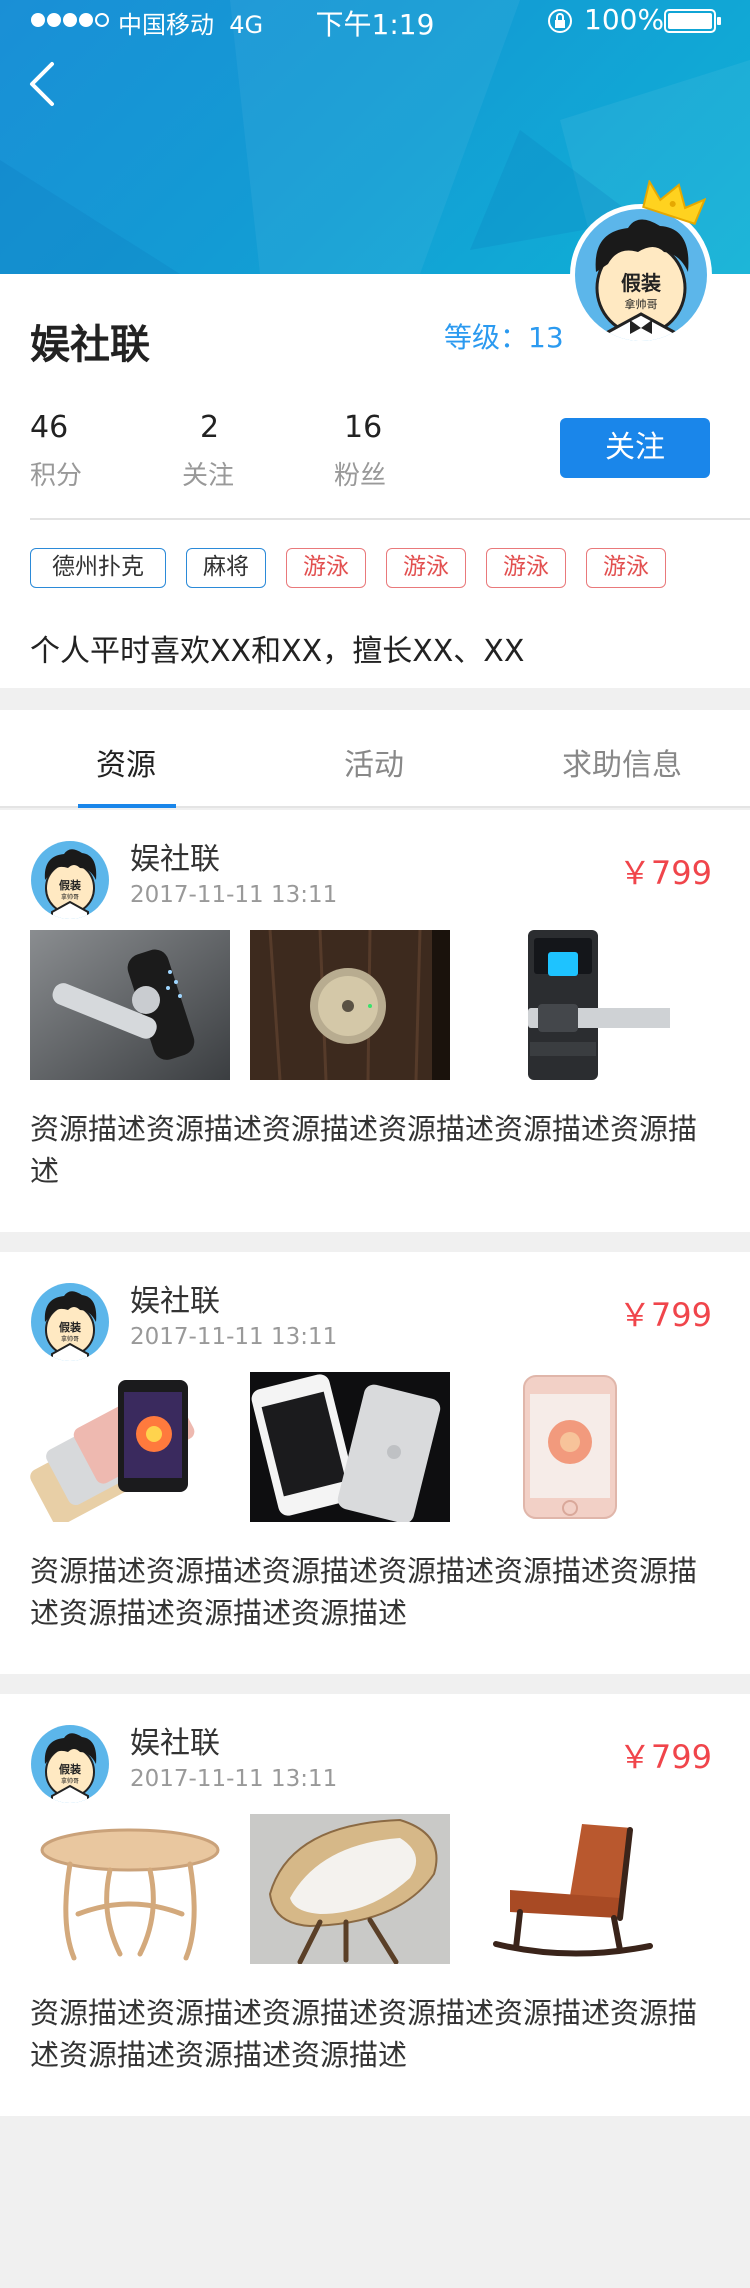 The height and width of the screenshot is (2288, 750). Describe the element at coordinates (364, 1150) in the screenshot. I see `resource-description: 资源描述资源描述资源描述资源描述资源描述资源描述` at that location.